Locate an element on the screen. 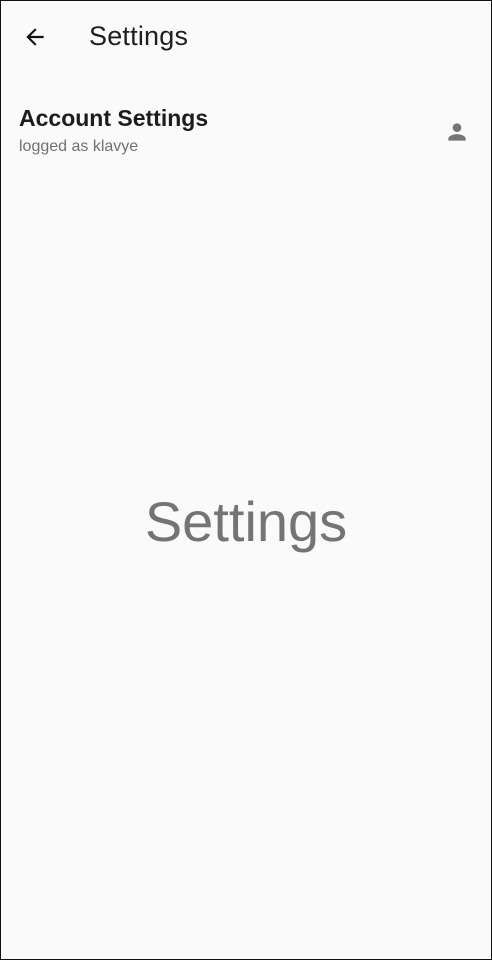 The width and height of the screenshot is (492, 960). person-icon is located at coordinates (457, 132).